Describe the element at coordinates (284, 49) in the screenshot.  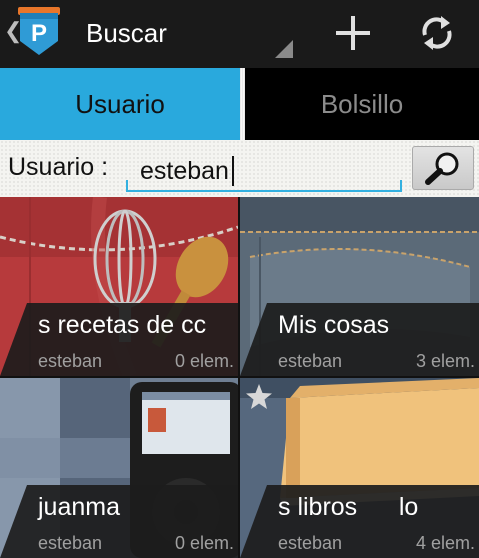
I see `spinner-arrow-icon` at that location.